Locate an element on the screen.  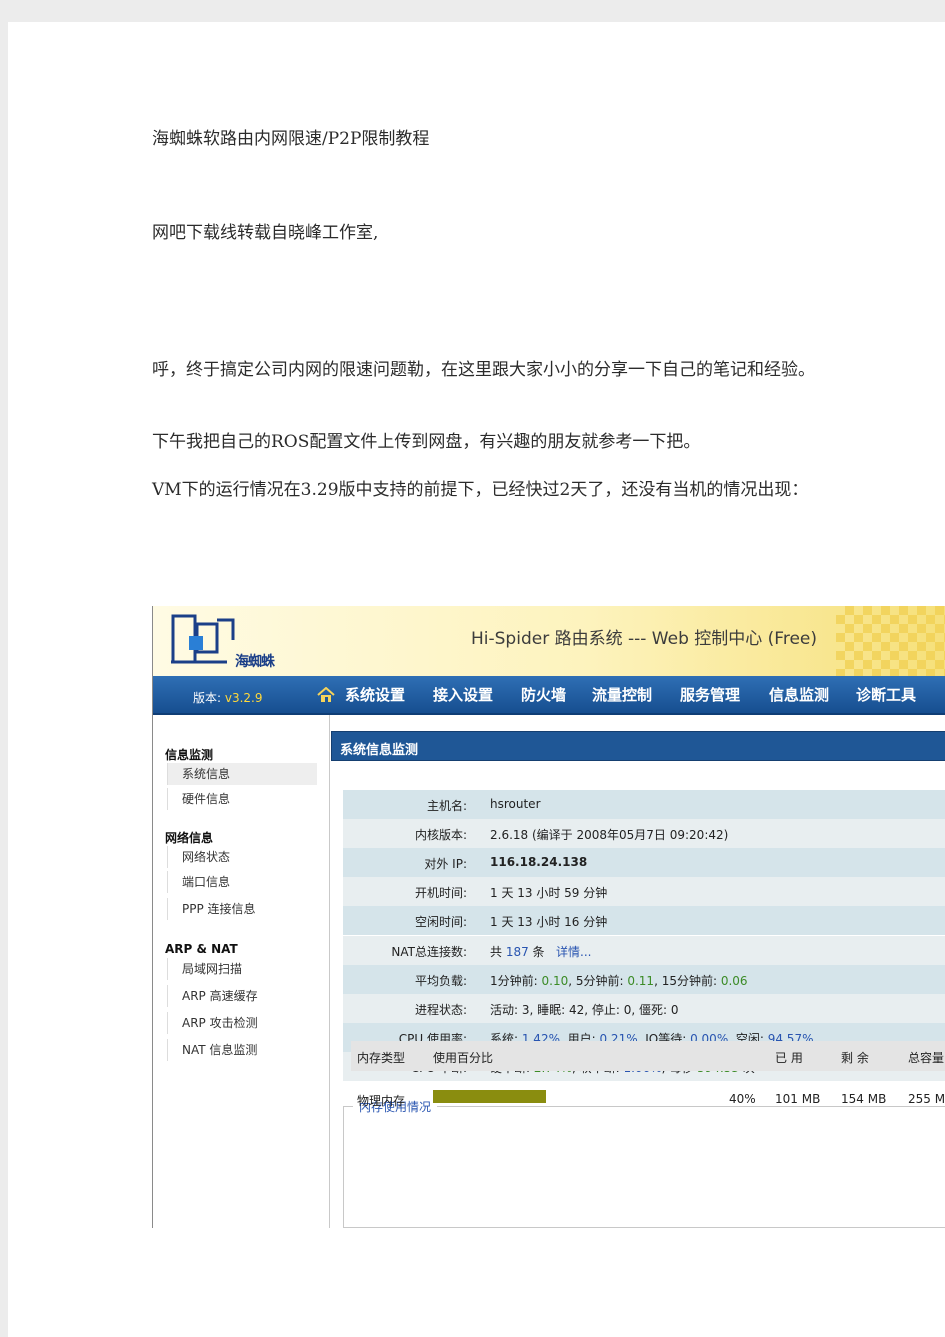
sidebar-item-nat-monitor: NAT 信息监测 is located at coordinates (242, 1050).